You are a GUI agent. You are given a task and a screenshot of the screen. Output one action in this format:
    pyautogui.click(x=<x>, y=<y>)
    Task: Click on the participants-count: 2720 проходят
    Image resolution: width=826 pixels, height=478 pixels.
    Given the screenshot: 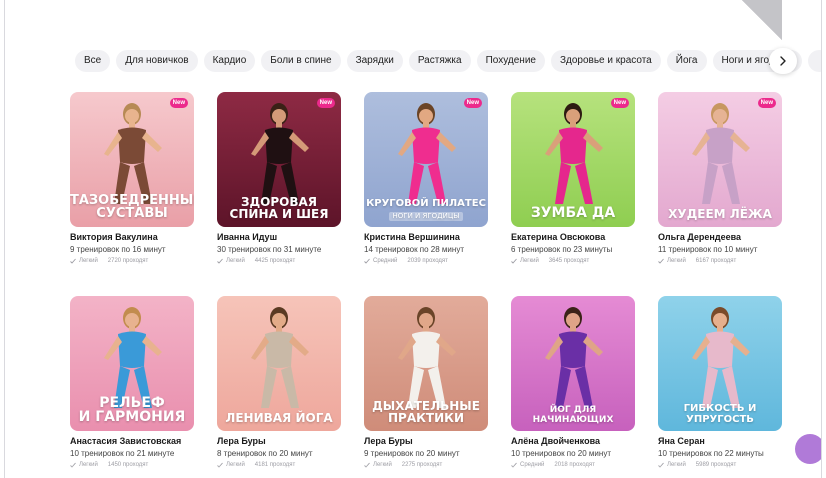 What is the action you would take?
    pyautogui.click(x=128, y=261)
    